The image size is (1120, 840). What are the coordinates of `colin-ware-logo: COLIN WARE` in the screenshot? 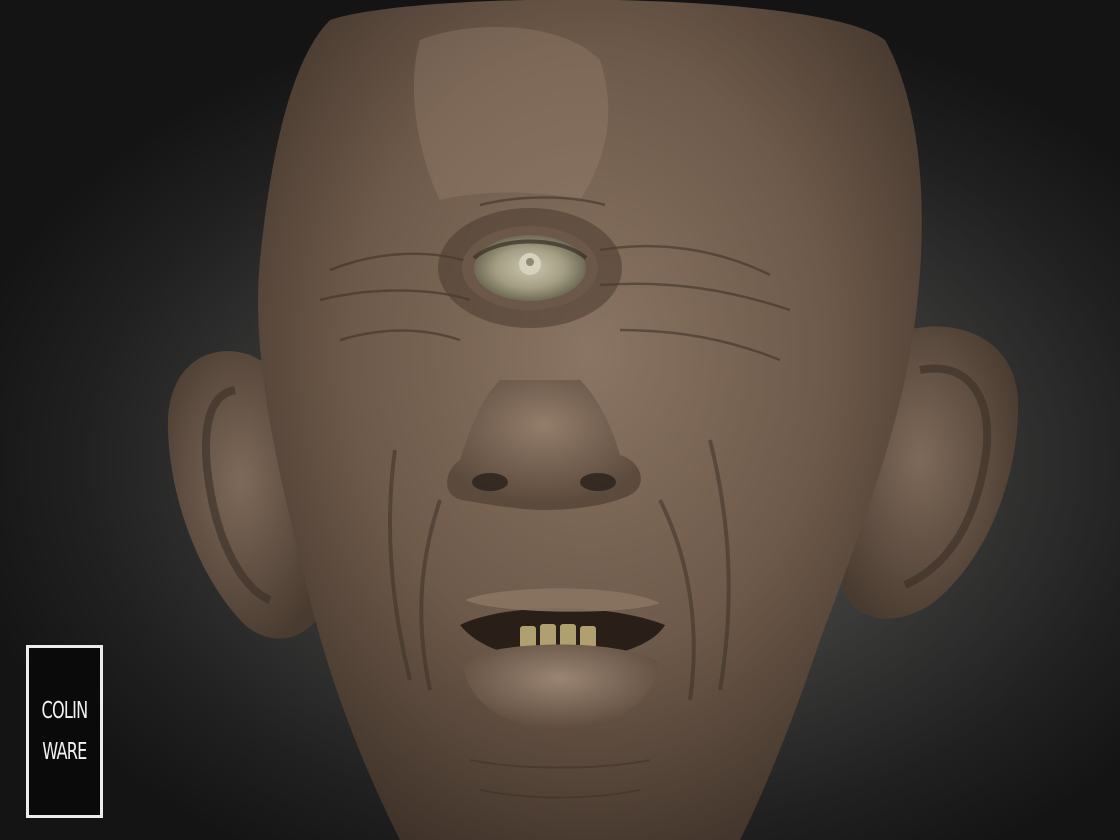 It's located at (64, 731).